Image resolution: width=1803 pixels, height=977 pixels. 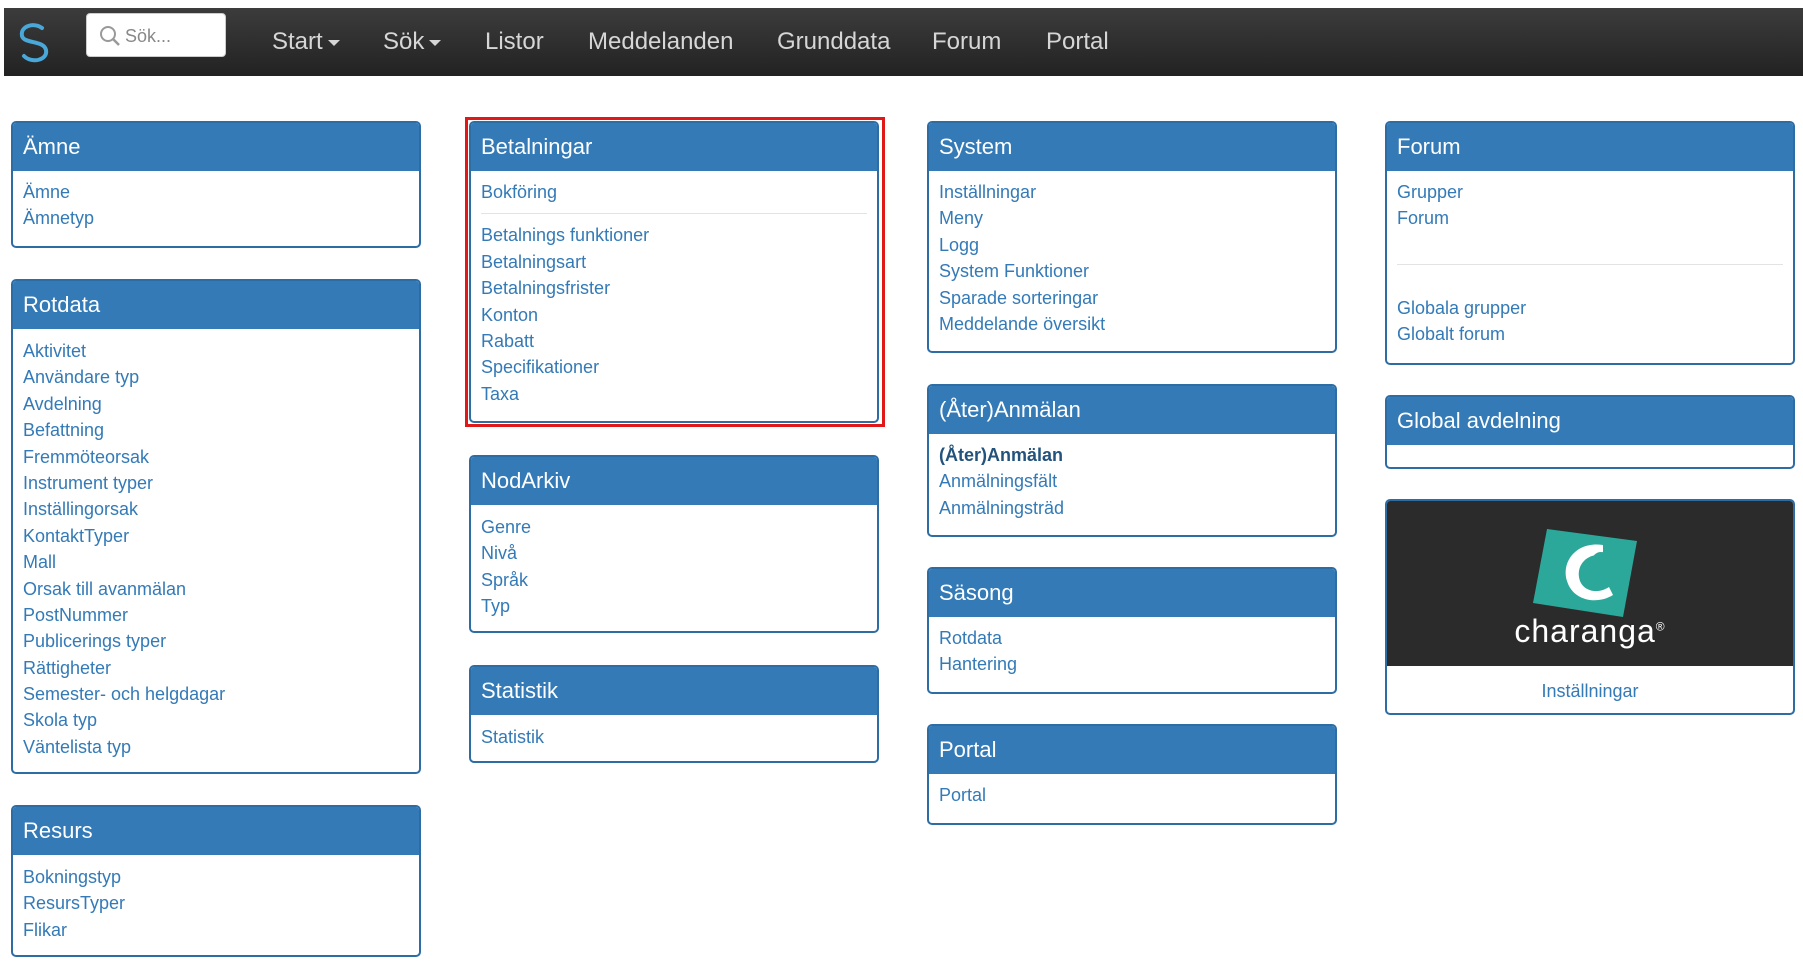 I want to click on link-grupper: Grupper, so click(x=1590, y=192).